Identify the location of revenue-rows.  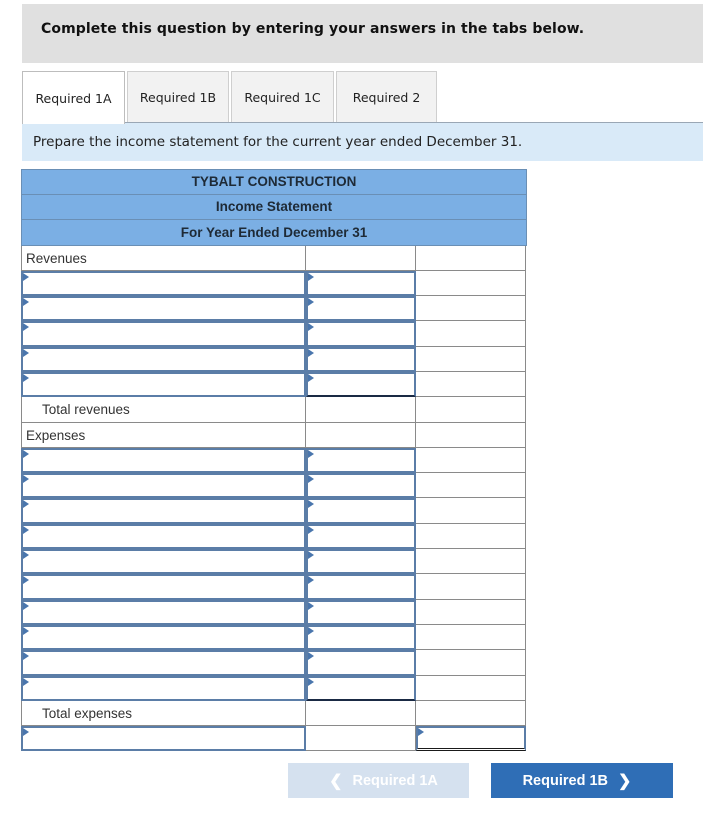
(274, 334).